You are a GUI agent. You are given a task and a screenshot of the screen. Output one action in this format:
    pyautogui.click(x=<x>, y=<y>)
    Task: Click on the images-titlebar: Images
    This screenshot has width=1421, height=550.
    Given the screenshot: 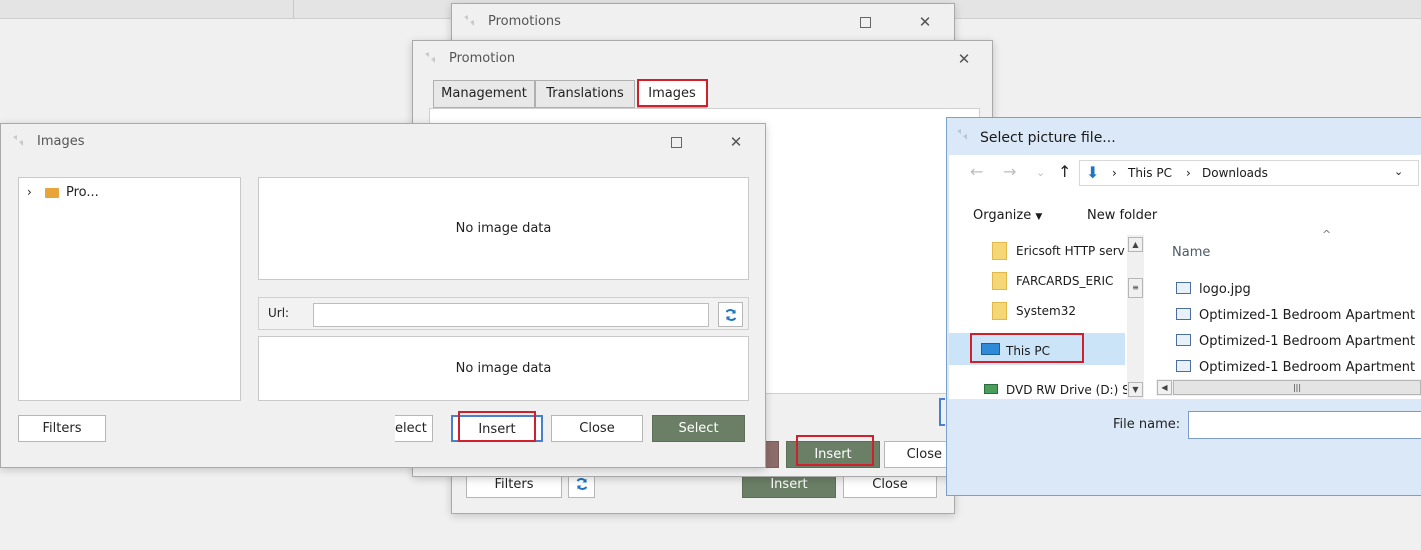 What is the action you would take?
    pyautogui.click(x=383, y=142)
    